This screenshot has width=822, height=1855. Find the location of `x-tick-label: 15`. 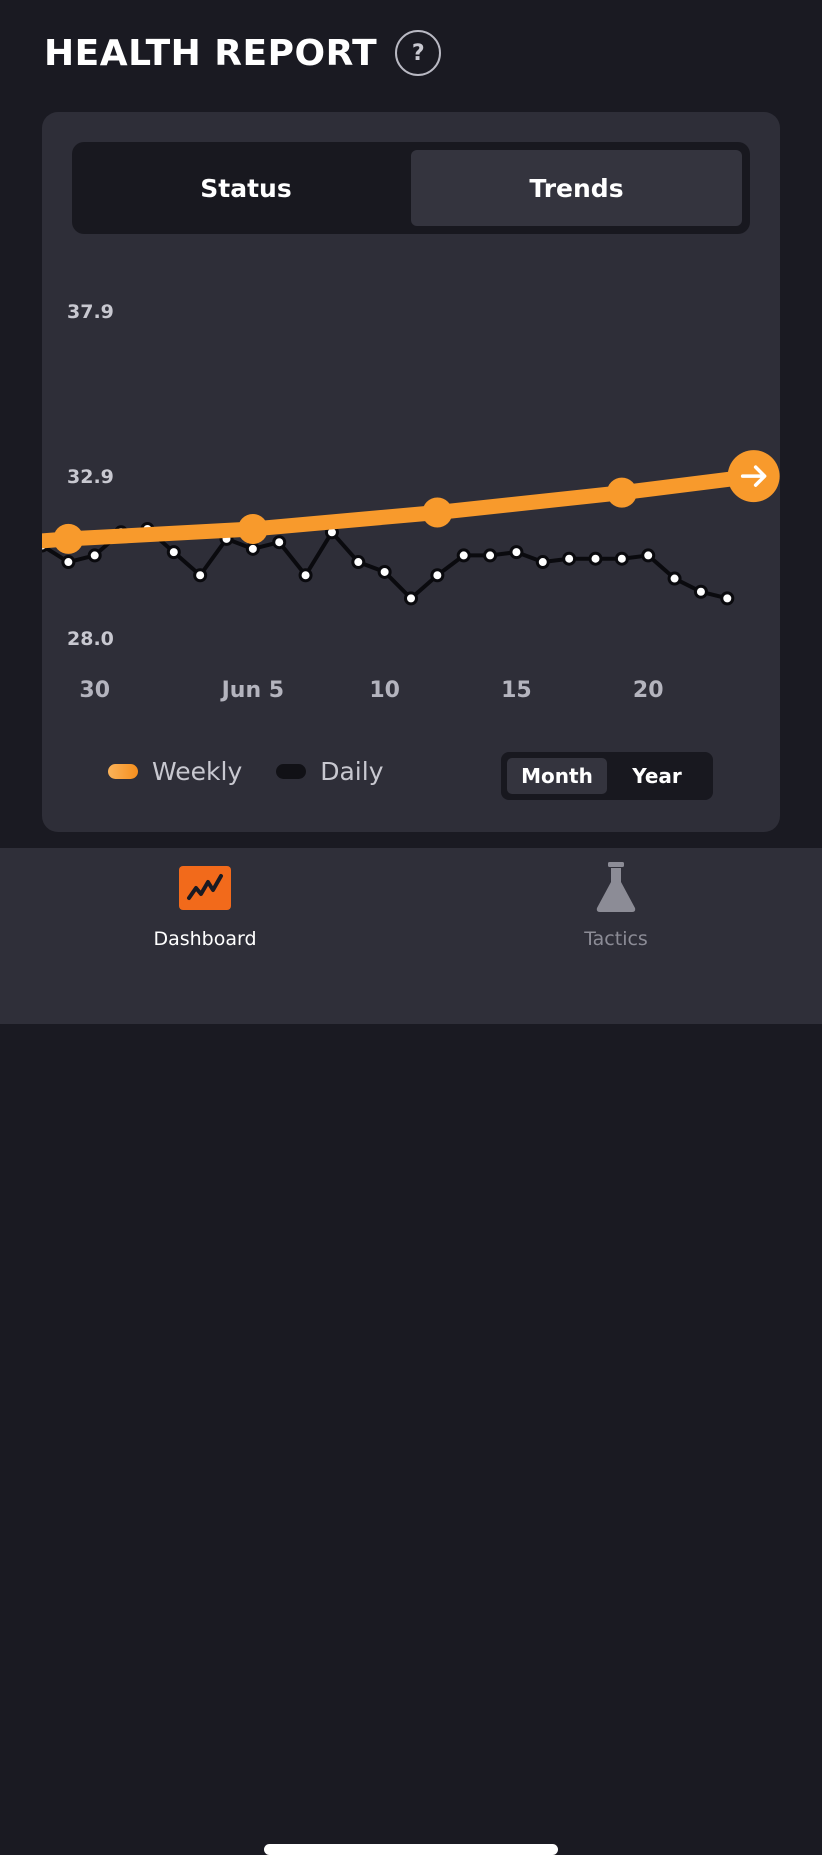

x-tick-label: 15 is located at coordinates (516, 690).